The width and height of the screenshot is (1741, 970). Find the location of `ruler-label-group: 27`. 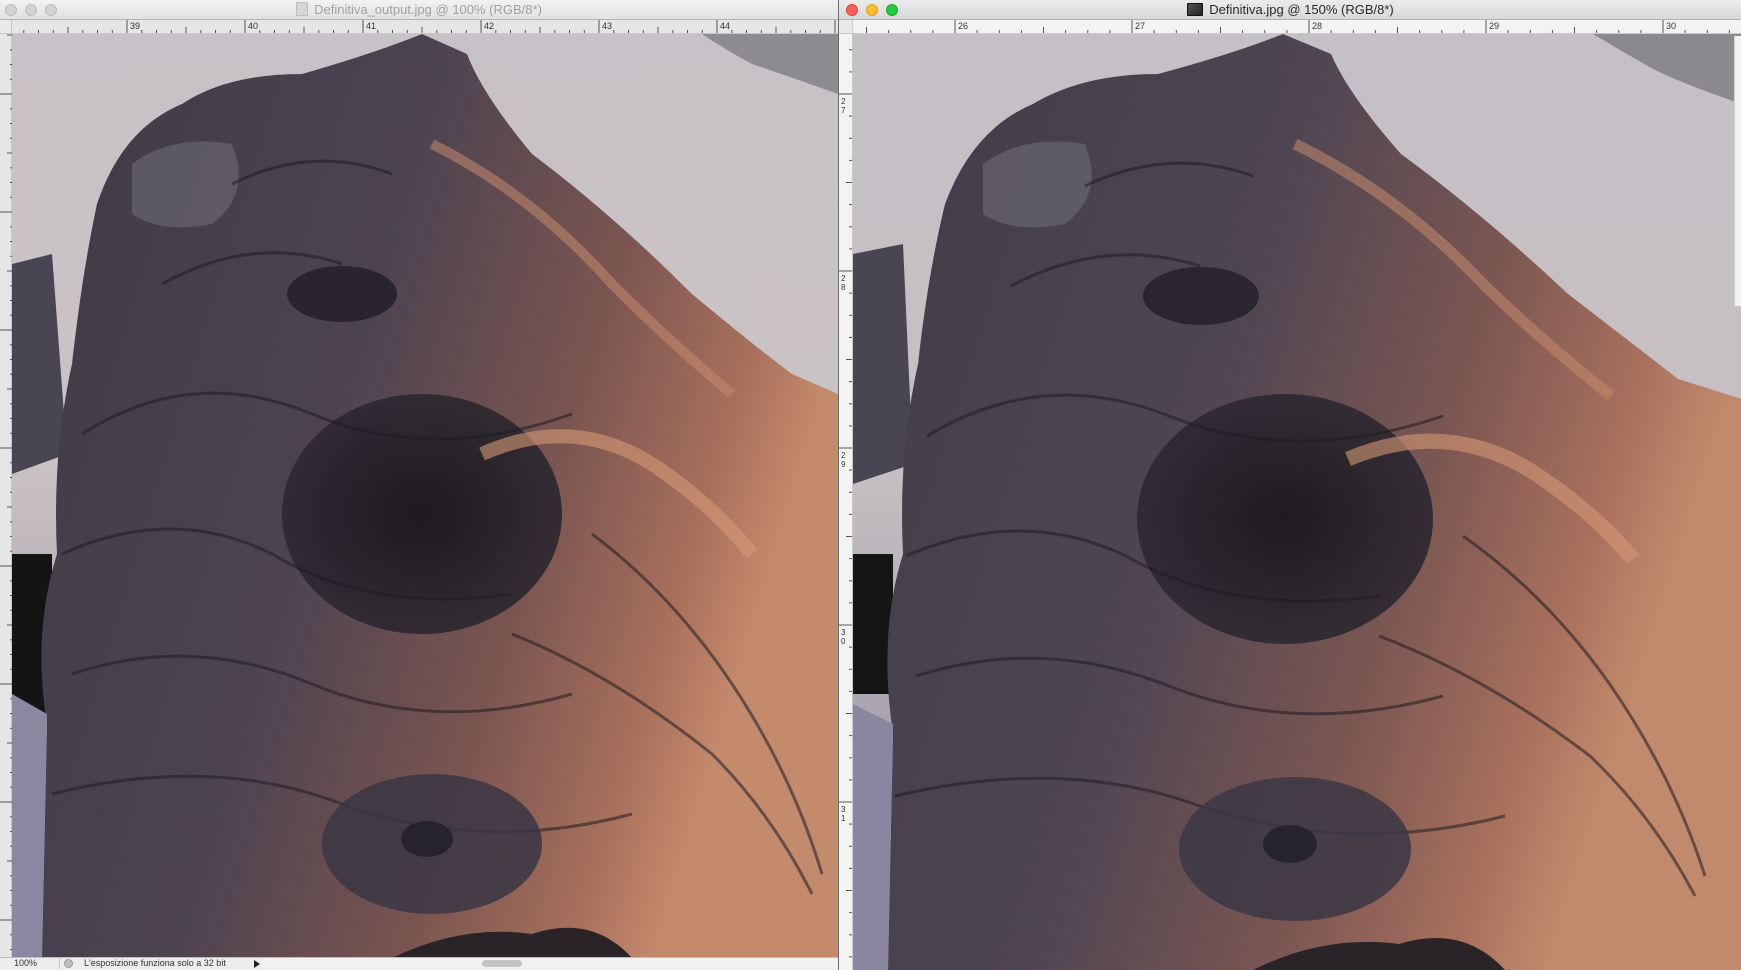

ruler-label-group: 27 is located at coordinates (843, 106).